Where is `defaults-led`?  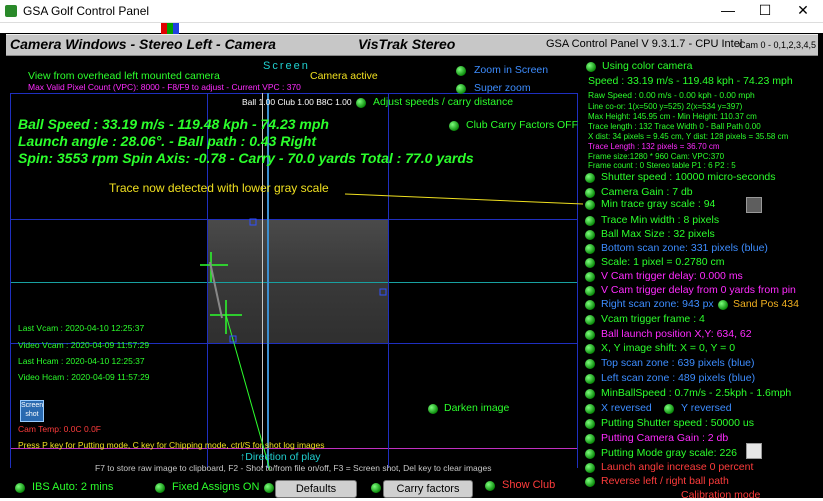 defaults-led is located at coordinates (269, 488).